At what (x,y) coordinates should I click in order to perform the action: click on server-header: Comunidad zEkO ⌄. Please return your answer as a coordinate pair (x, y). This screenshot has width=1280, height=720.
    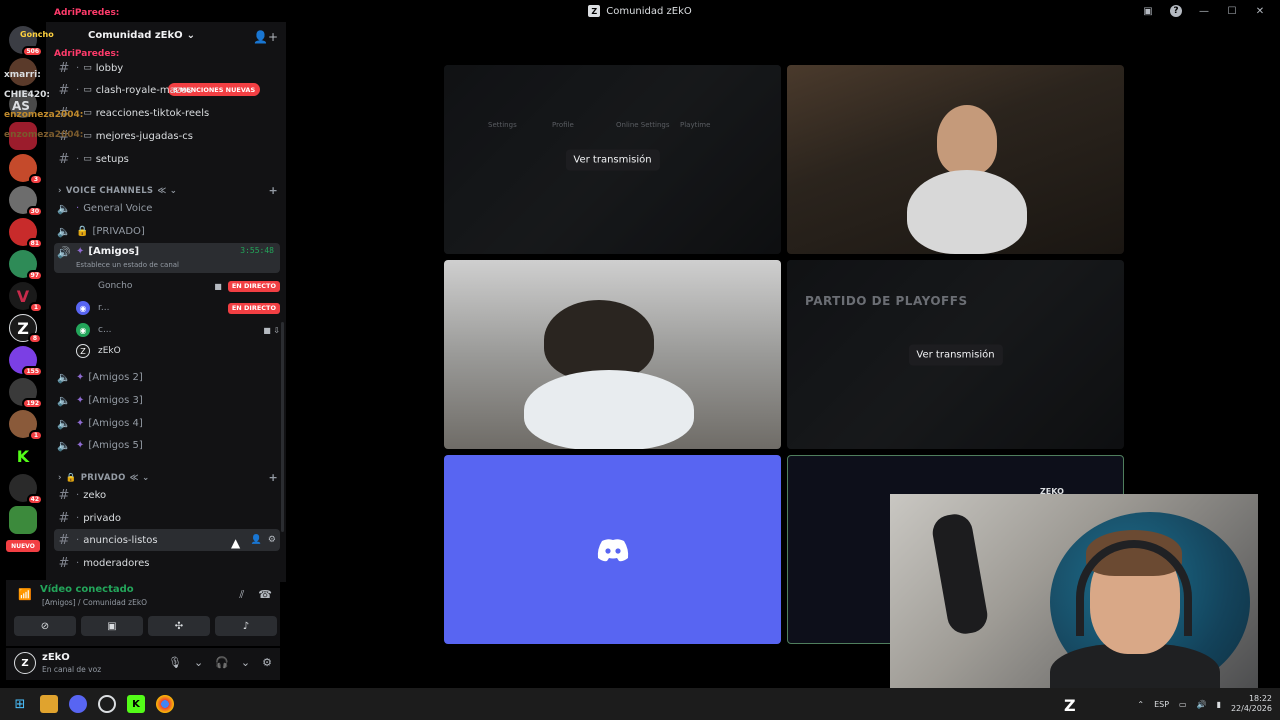
    Looking at the image, I should click on (141, 35).